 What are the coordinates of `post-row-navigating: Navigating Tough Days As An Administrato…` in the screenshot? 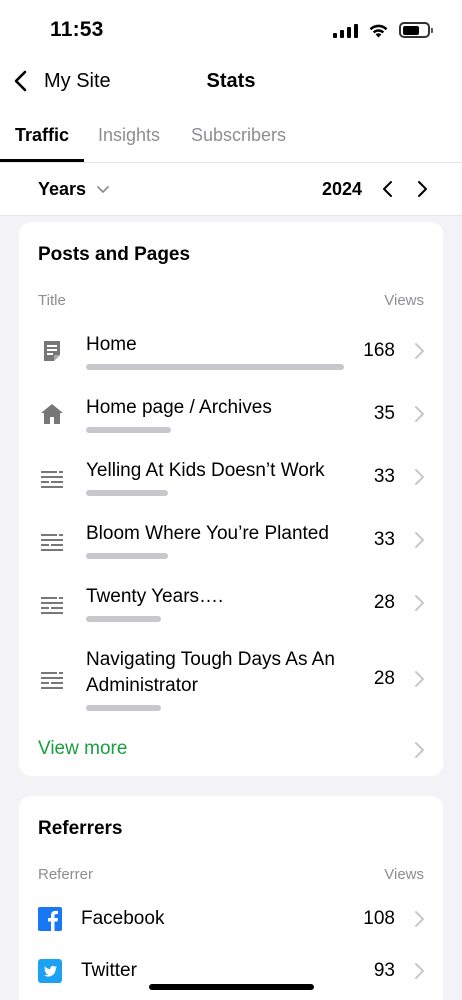 It's located at (231, 681).